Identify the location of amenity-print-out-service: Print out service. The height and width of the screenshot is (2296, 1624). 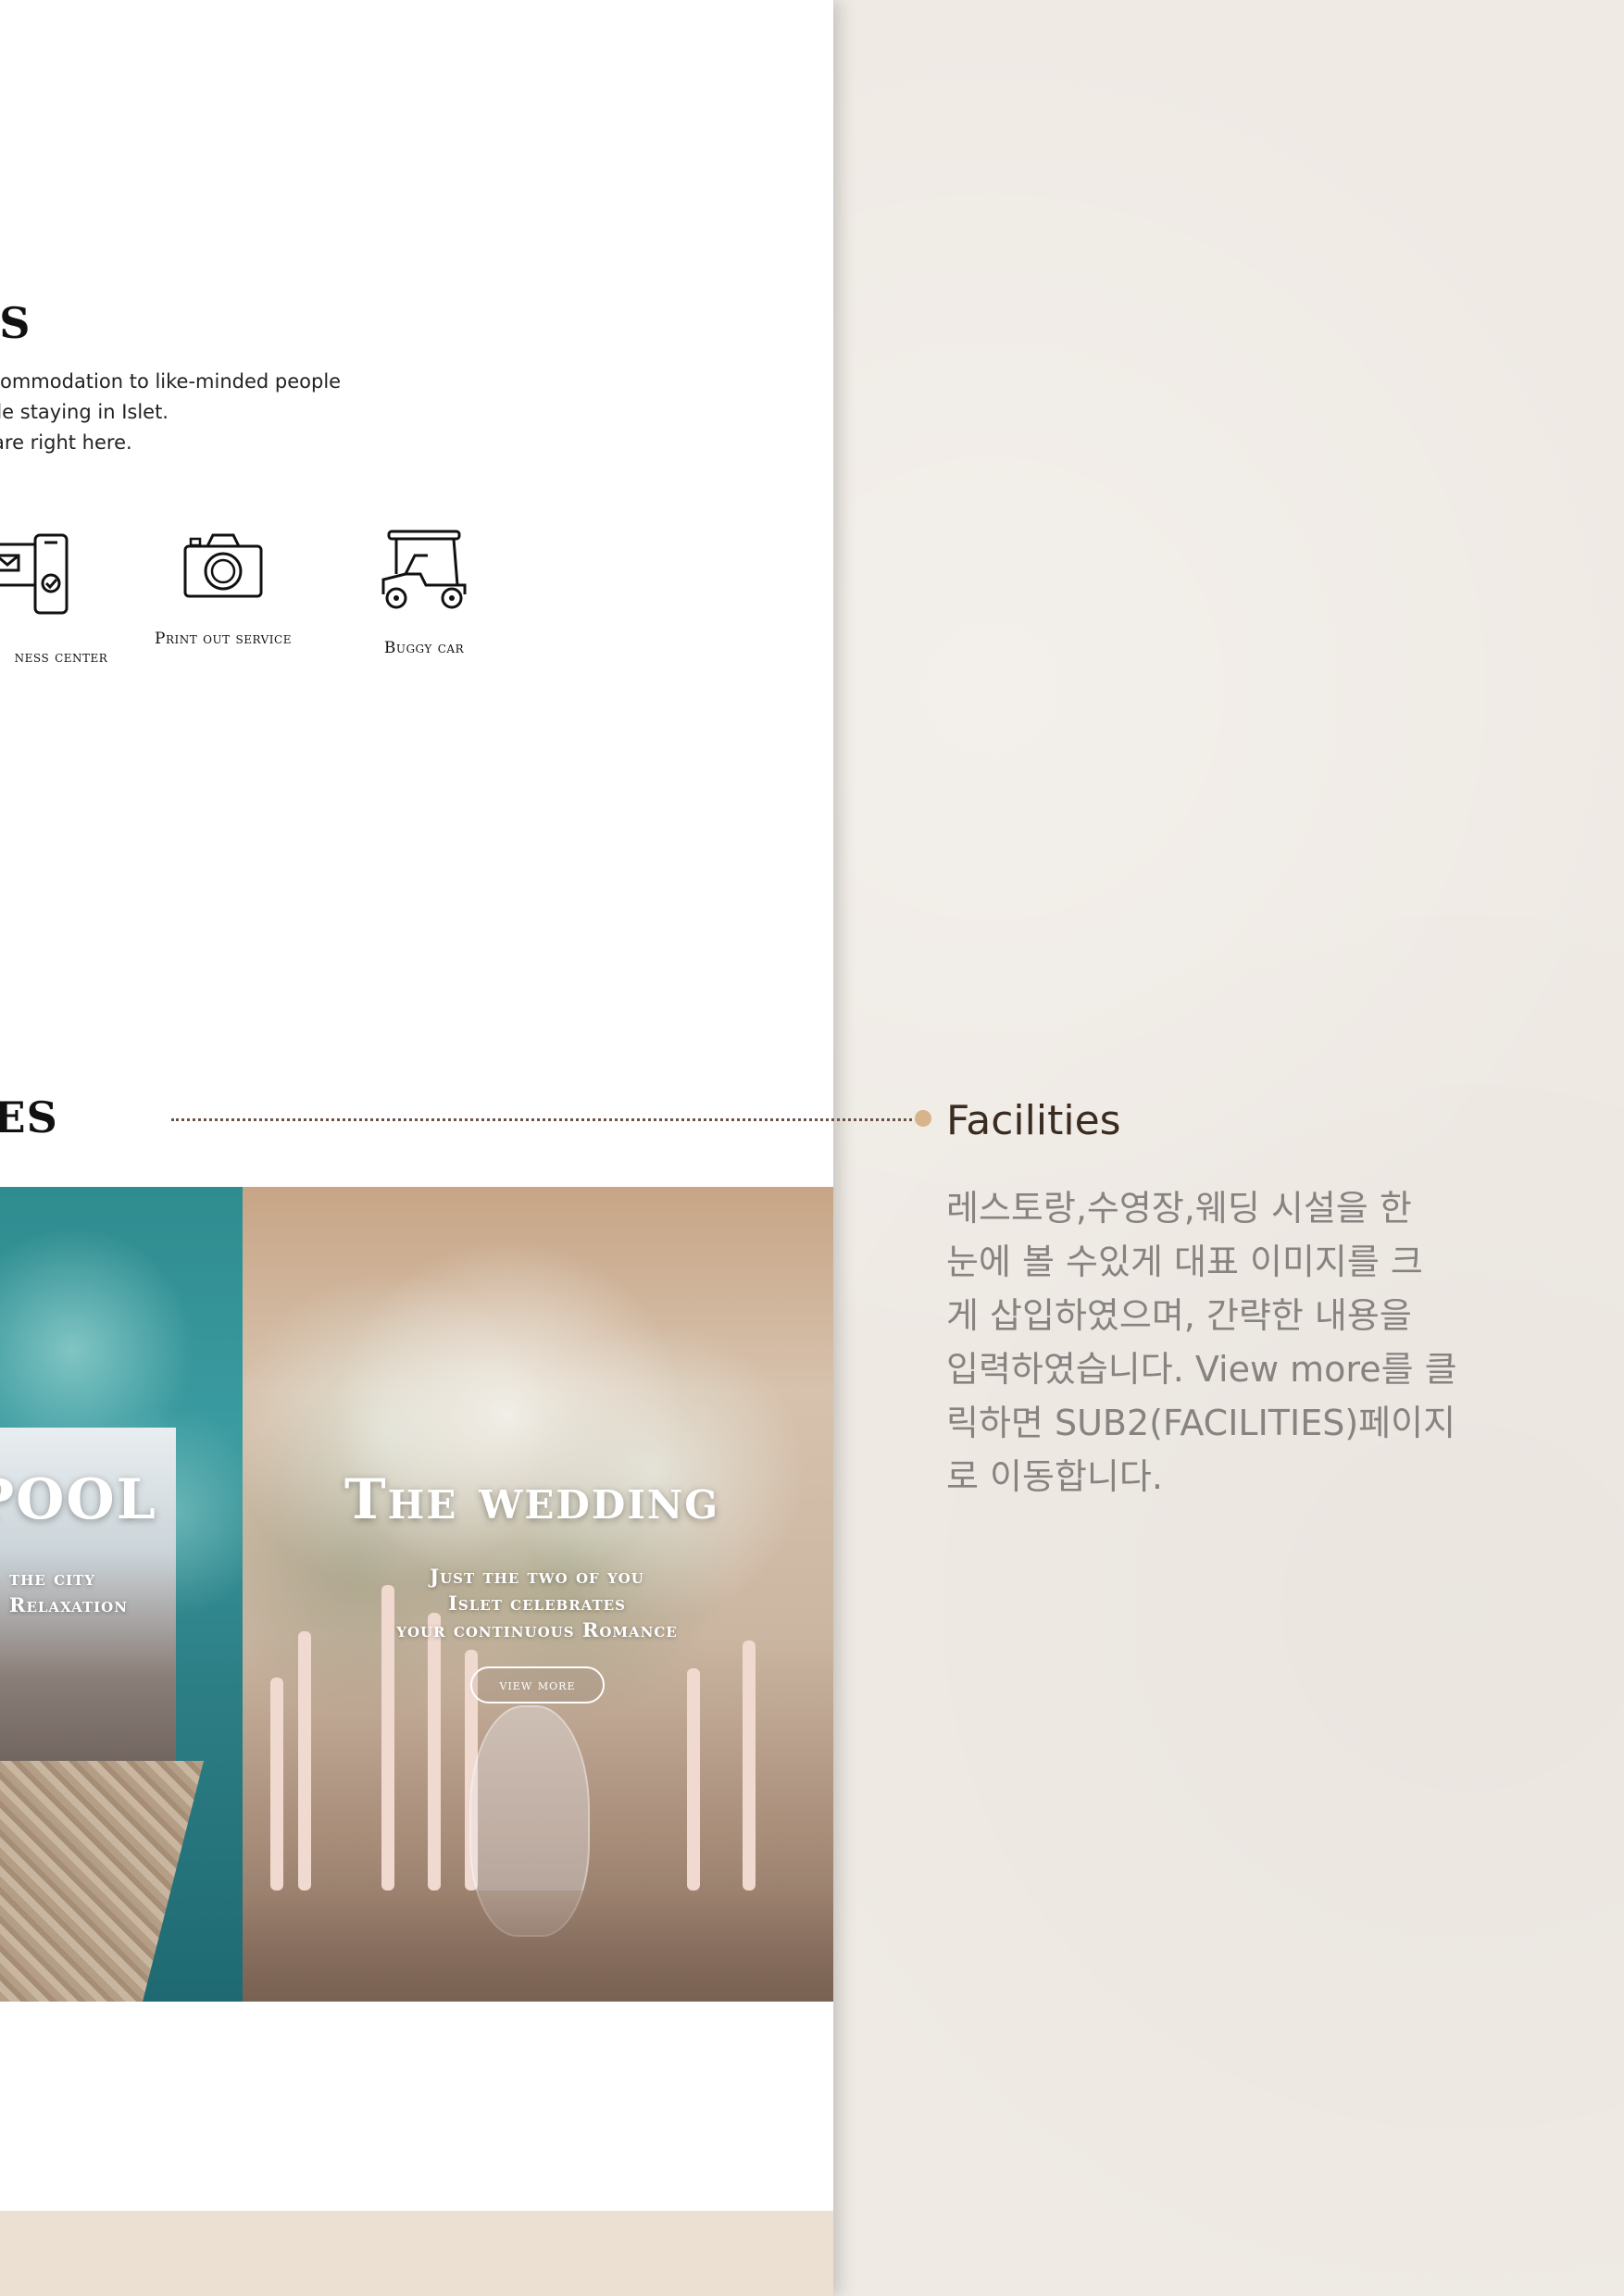
(223, 588).